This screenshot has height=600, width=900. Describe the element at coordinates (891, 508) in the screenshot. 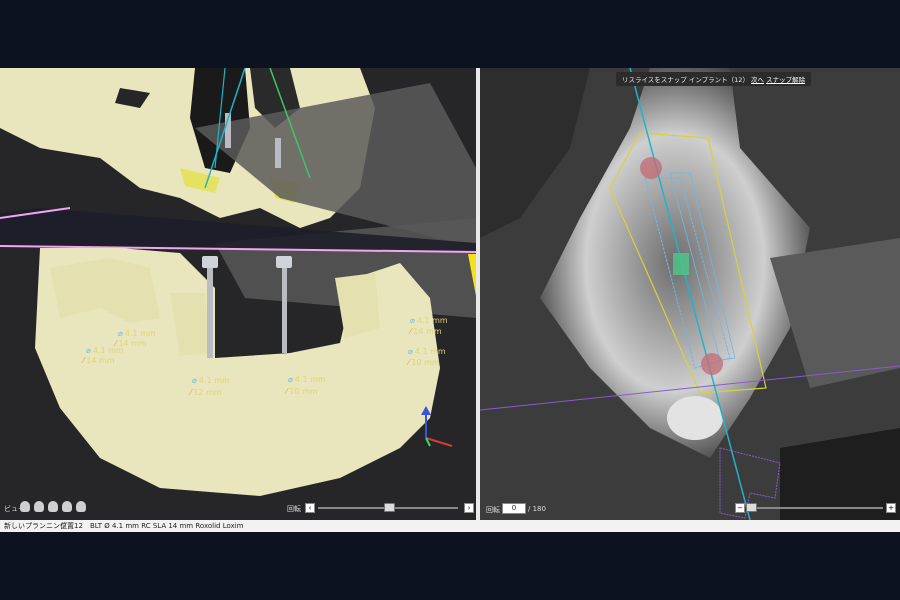

I see `ct-rotate-right-button: +` at that location.